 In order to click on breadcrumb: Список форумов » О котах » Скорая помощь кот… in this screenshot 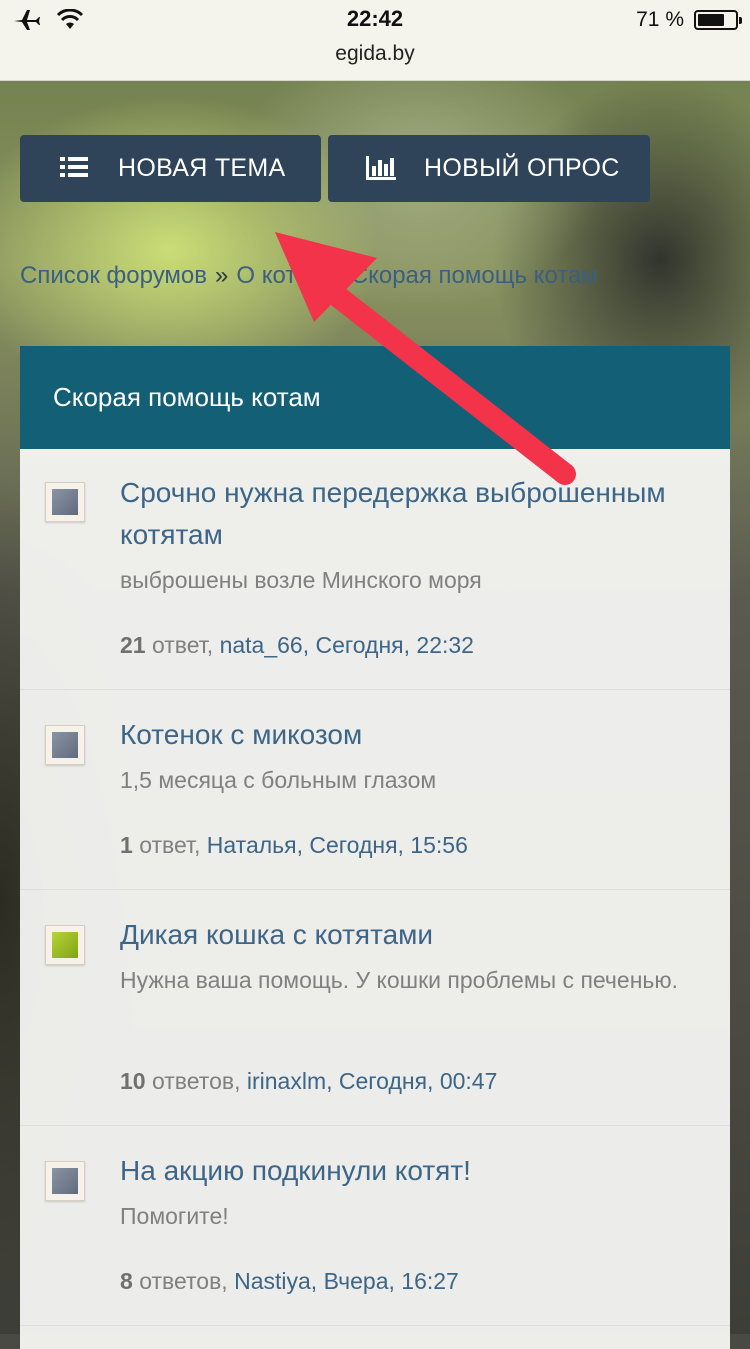, I will do `click(309, 276)`.